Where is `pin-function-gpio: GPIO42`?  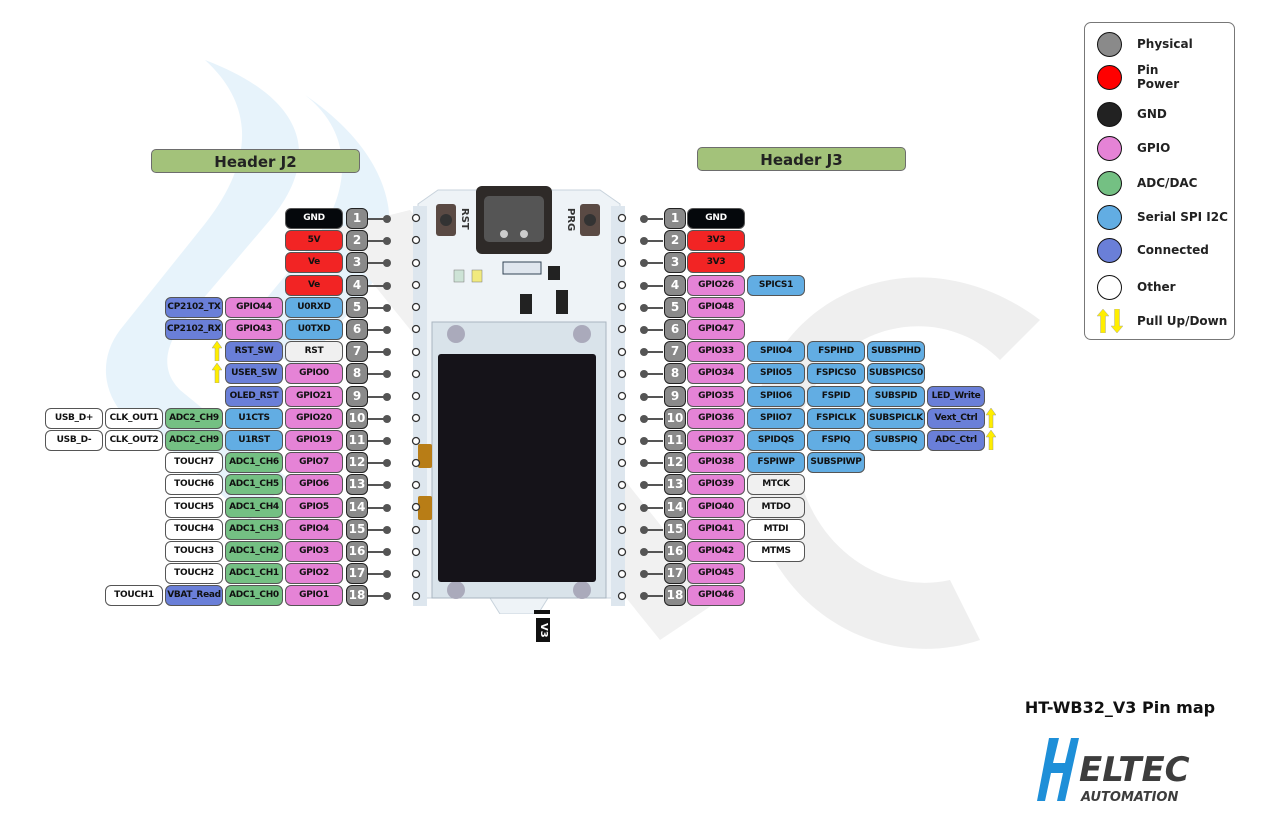
pin-function-gpio: GPIO42 is located at coordinates (716, 551).